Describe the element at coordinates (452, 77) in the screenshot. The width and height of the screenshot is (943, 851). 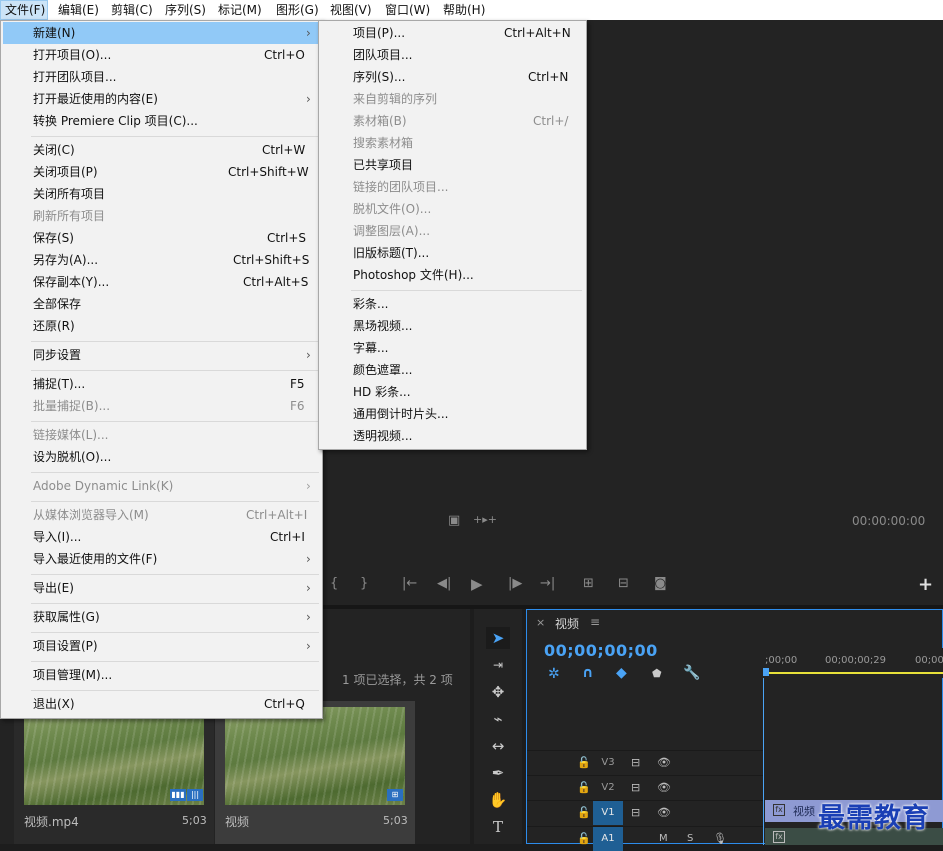
I see `menu-item-new-sequence: 序列(S)... Ctrl+N` at that location.